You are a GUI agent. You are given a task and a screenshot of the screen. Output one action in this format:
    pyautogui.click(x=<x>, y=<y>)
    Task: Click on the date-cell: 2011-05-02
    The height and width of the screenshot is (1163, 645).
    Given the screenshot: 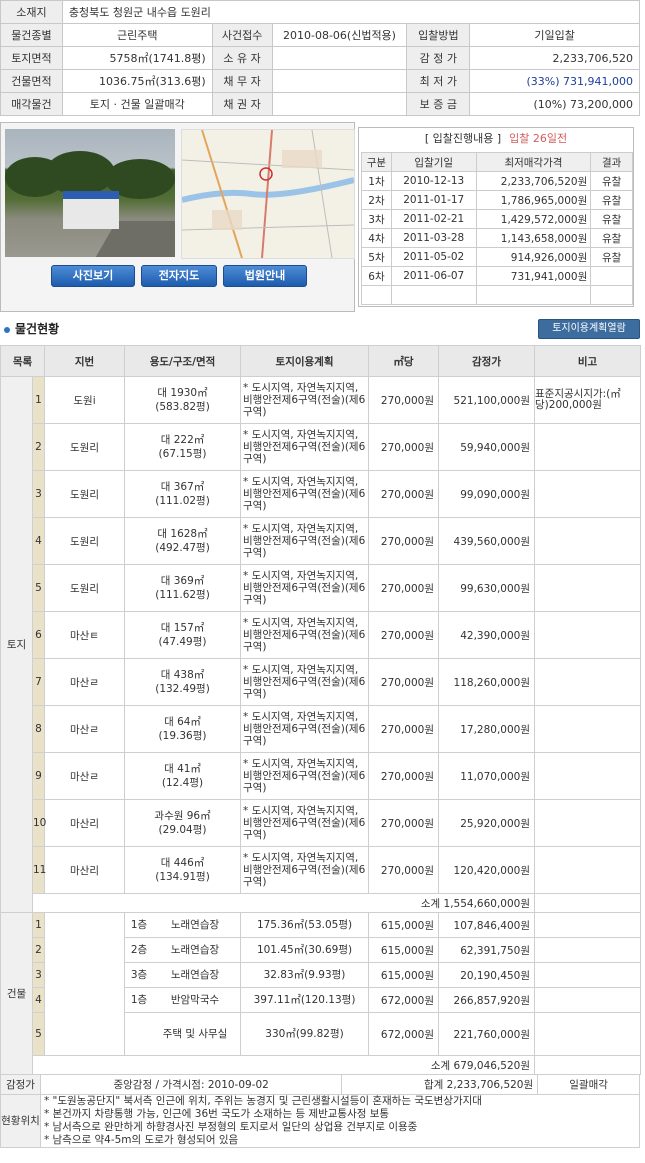 What is the action you would take?
    pyautogui.click(x=433, y=257)
    